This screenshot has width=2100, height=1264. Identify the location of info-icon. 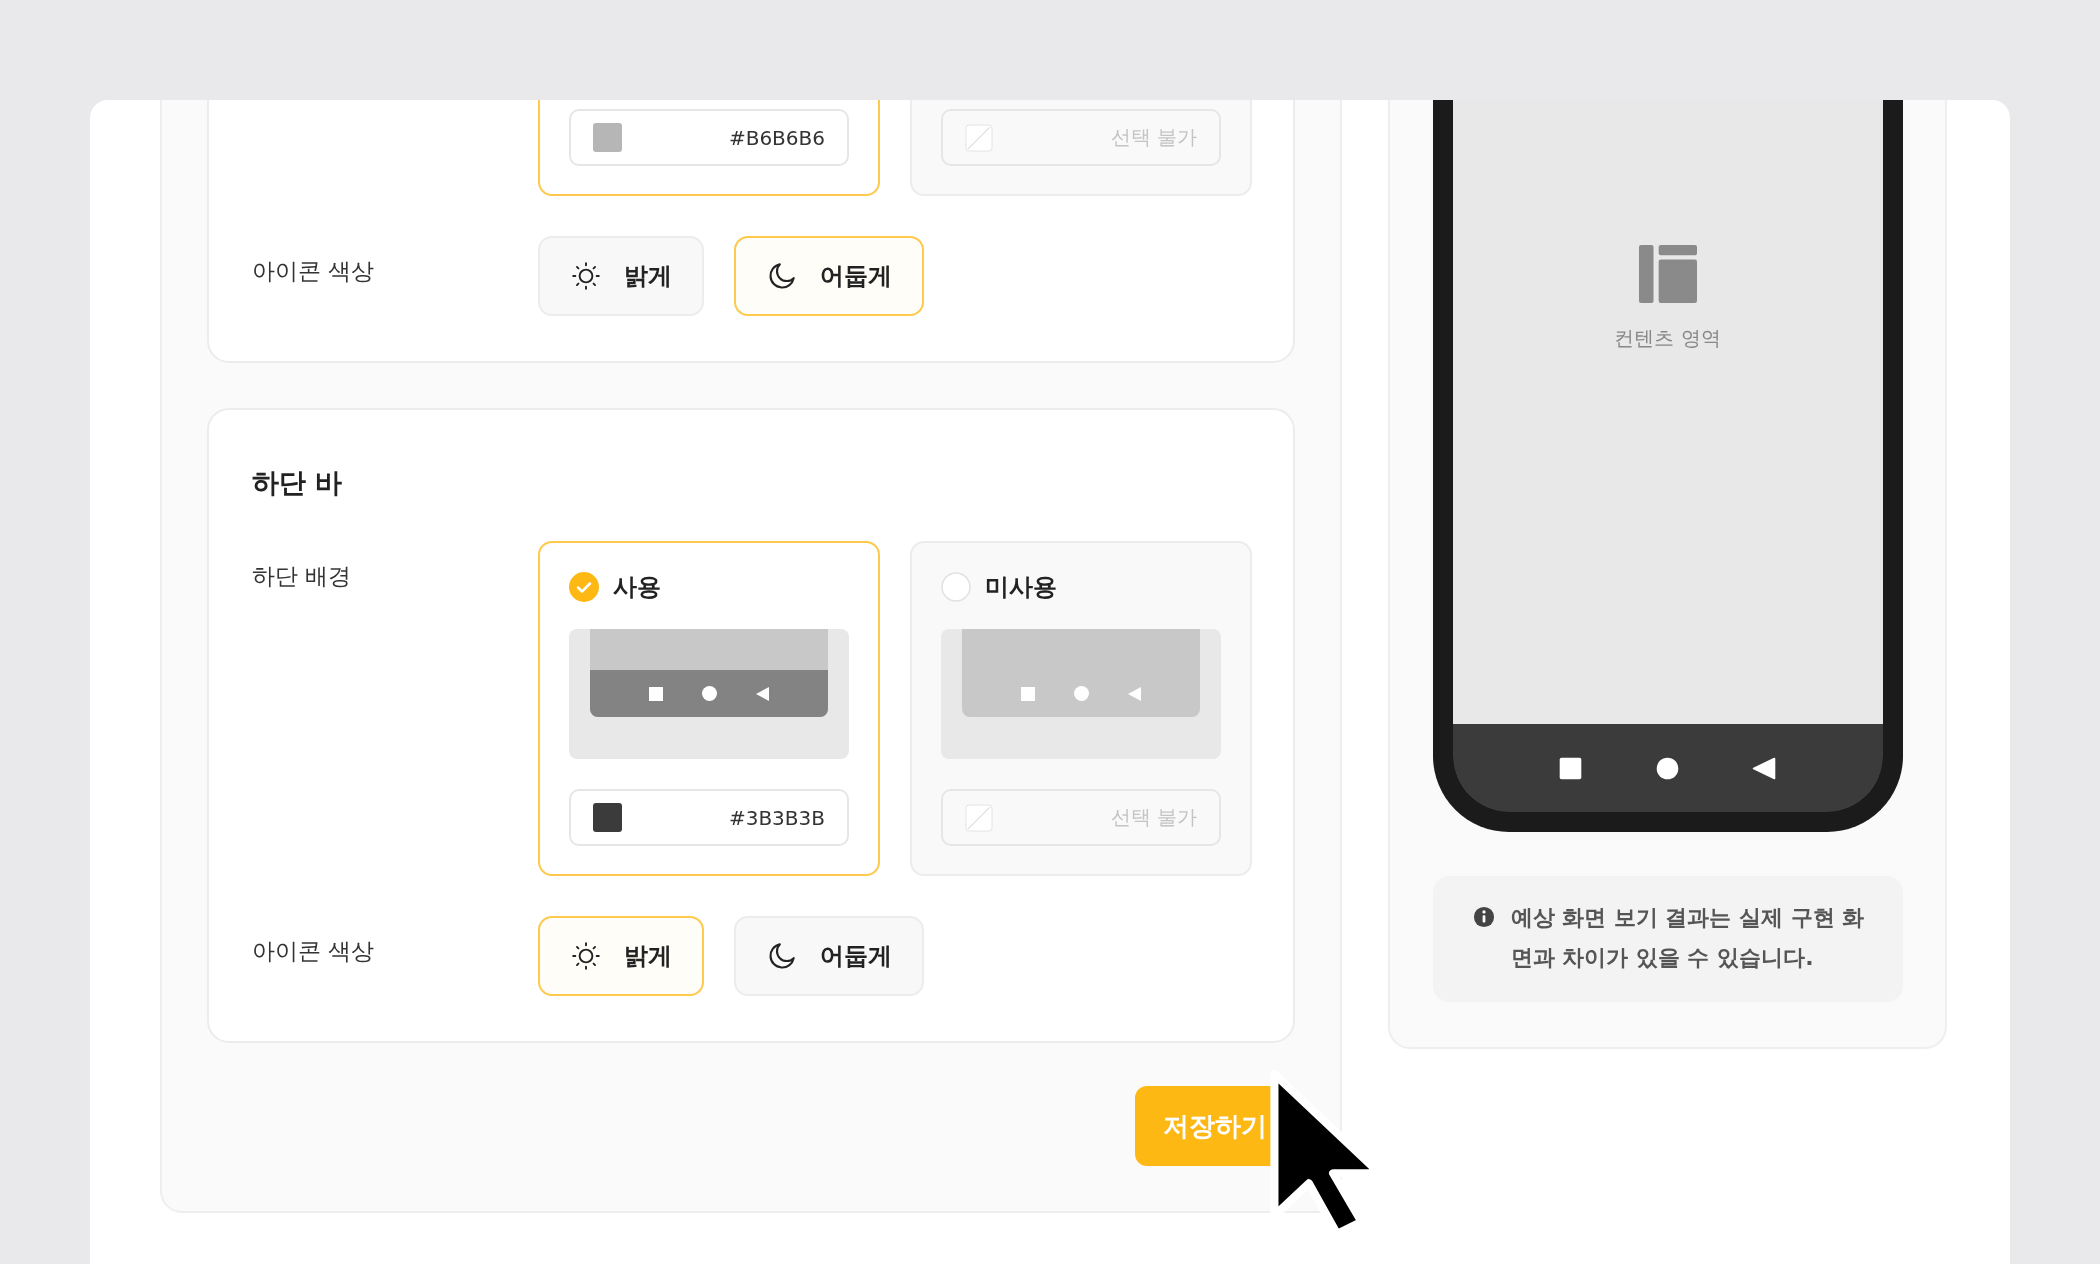
(1483, 917).